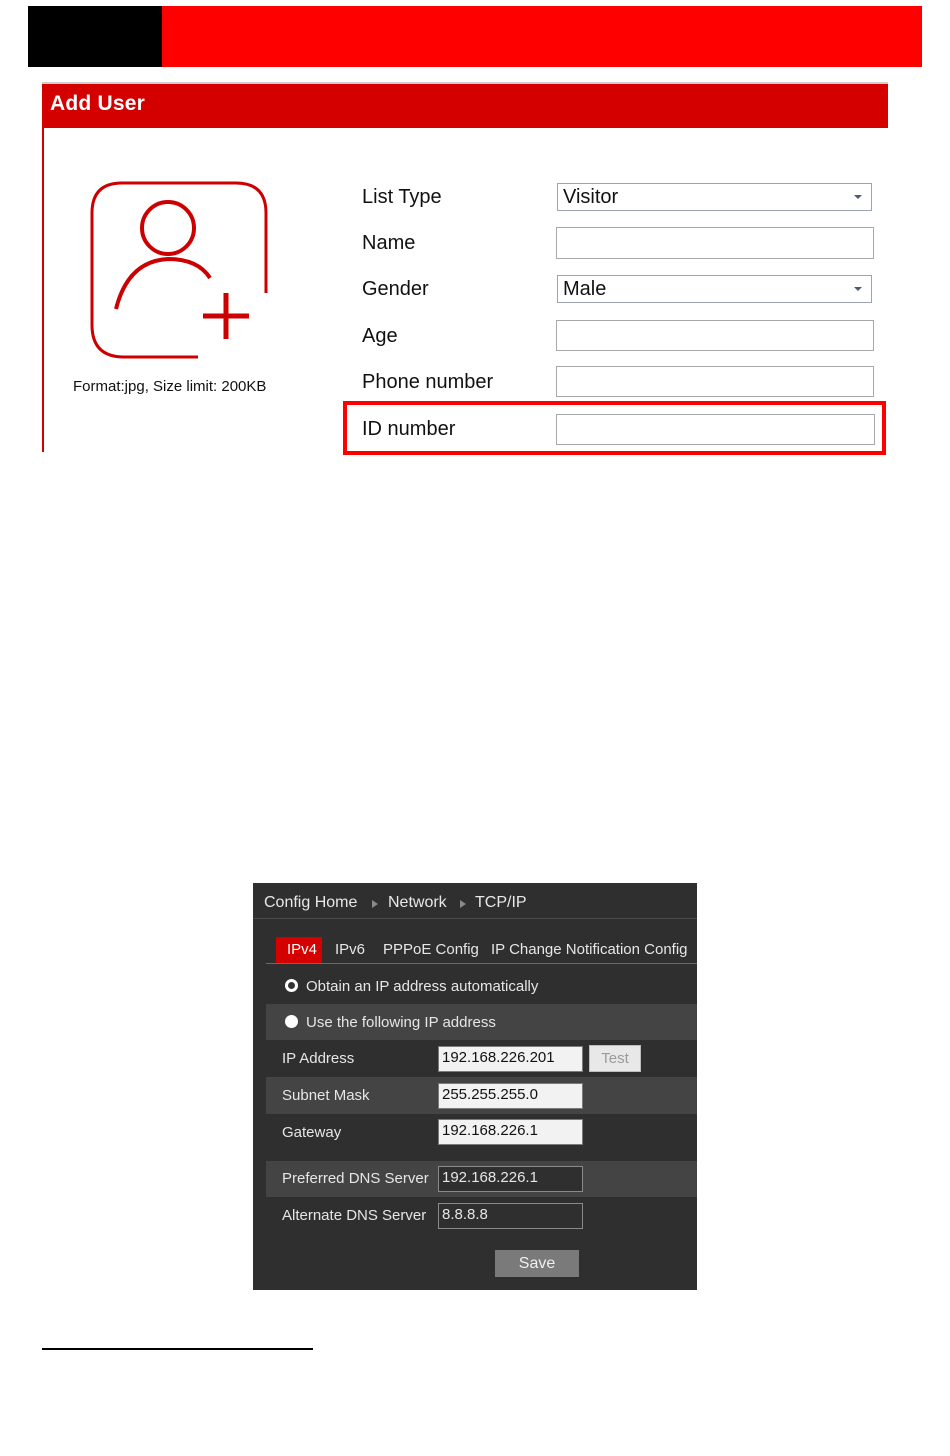 The width and height of the screenshot is (950, 1456). I want to click on tab-ipv6: IPv6, so click(350, 949).